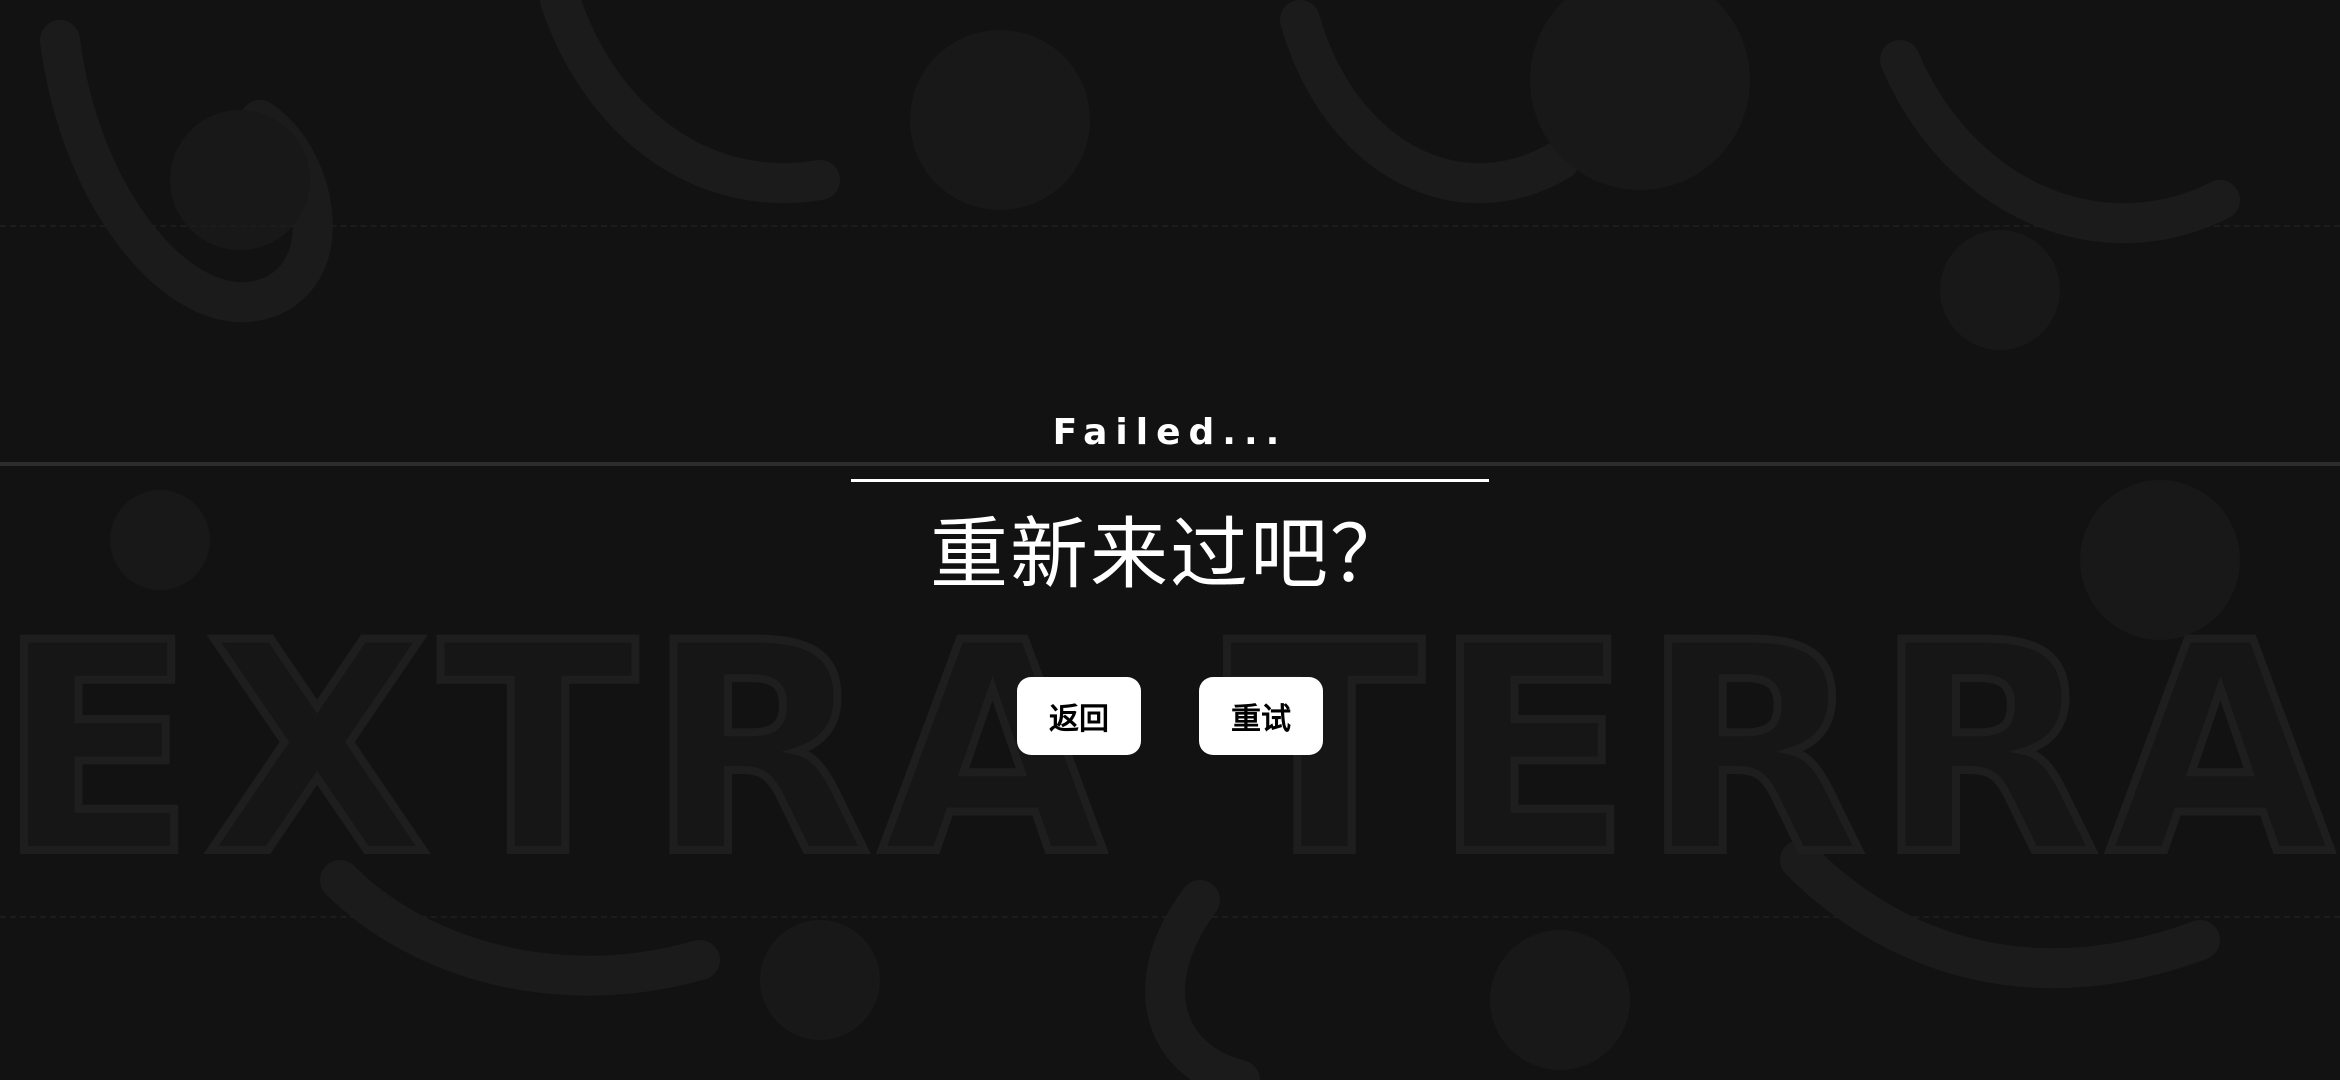 The width and height of the screenshot is (2340, 1080). I want to click on retry-button-label: 重试, so click(1261, 719).